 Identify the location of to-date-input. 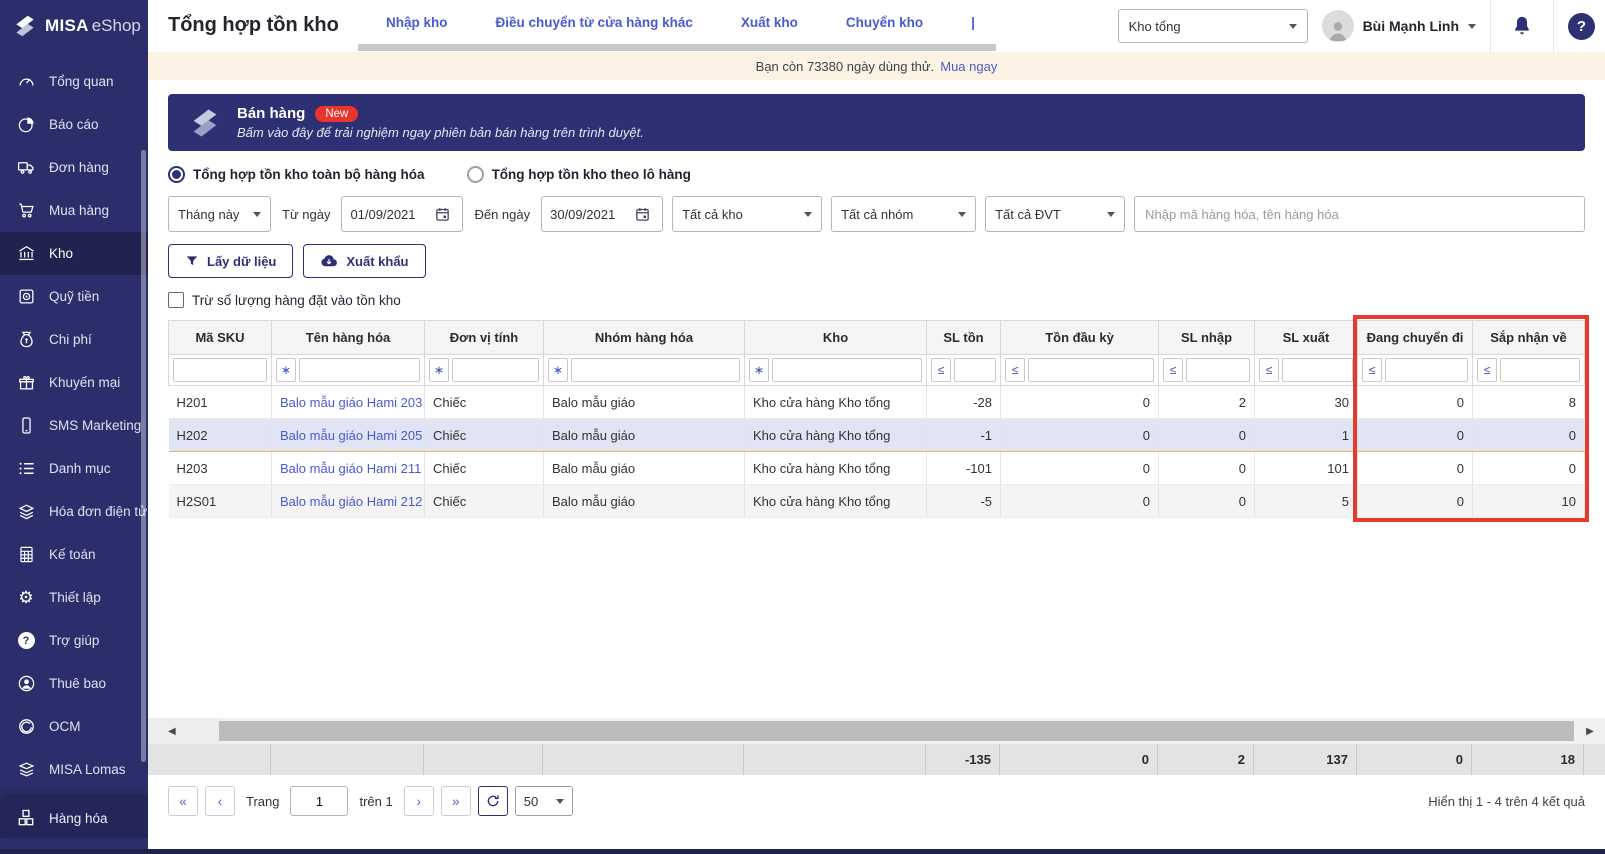
(589, 214).